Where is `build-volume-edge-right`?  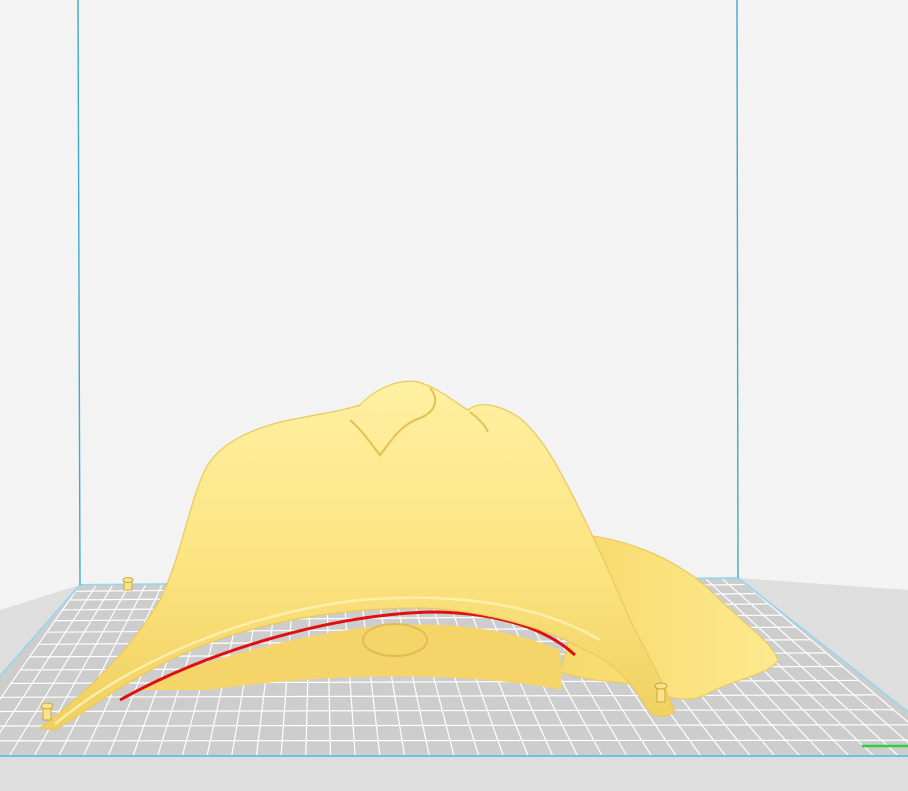 build-volume-edge-right is located at coordinates (737, 289).